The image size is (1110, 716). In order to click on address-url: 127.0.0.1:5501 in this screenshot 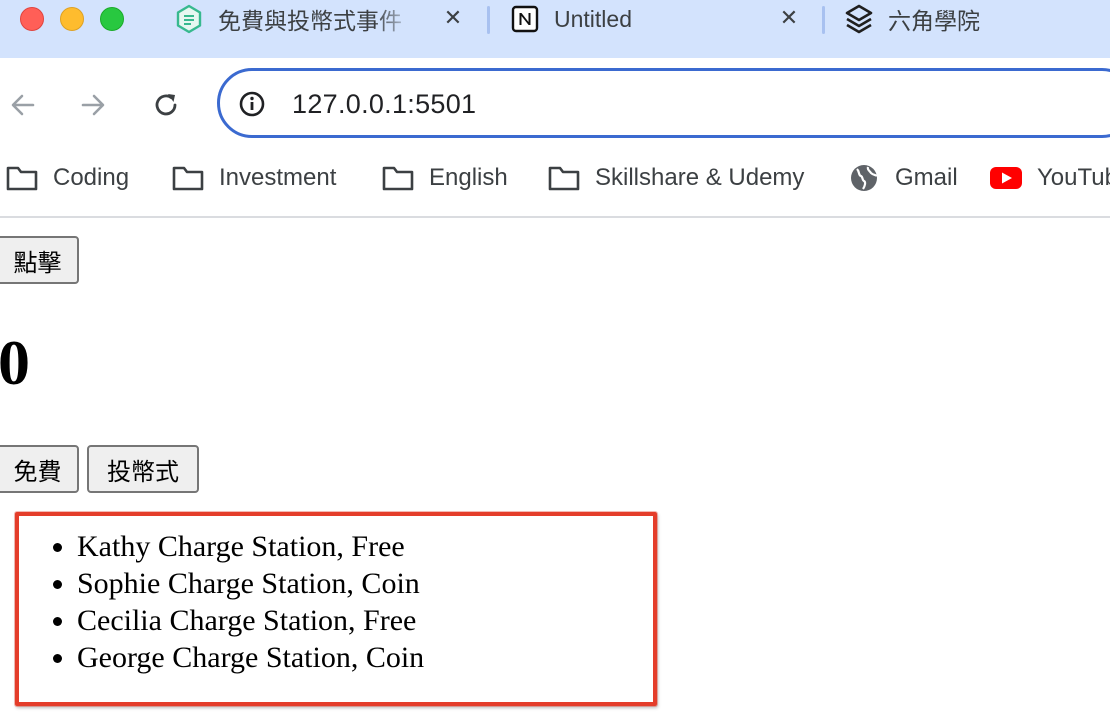, I will do `click(384, 104)`.